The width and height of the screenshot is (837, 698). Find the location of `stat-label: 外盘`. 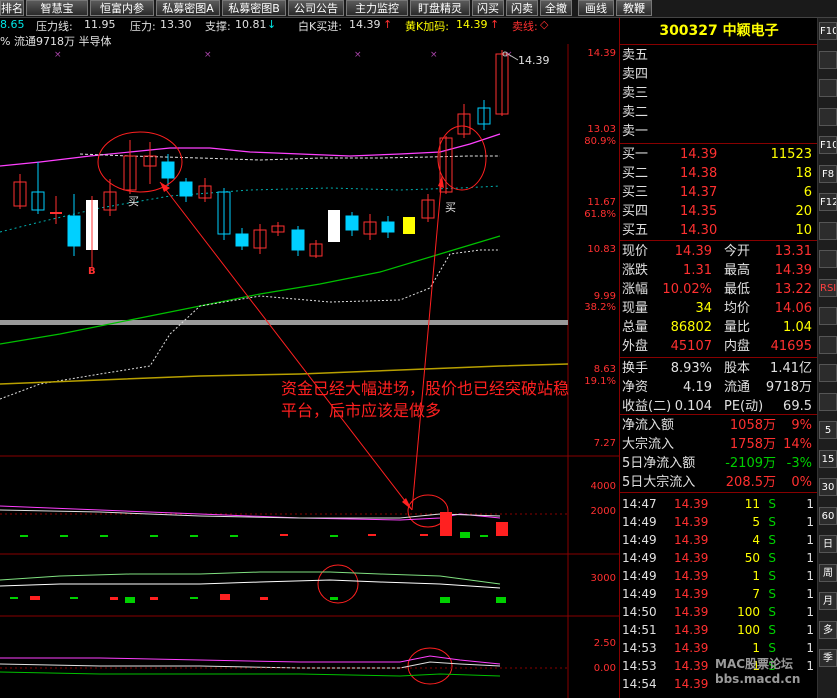

stat-label: 外盘 is located at coordinates (635, 346).